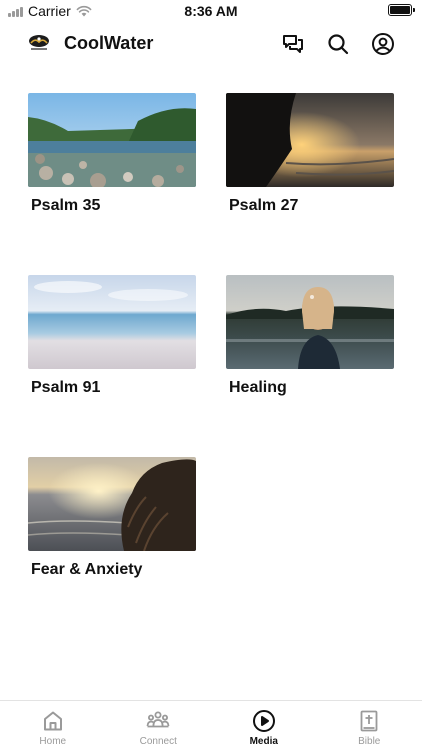 The image size is (422, 750). What do you see at coordinates (158, 741) in the screenshot?
I see `tab-label: Connect` at bounding box center [158, 741].